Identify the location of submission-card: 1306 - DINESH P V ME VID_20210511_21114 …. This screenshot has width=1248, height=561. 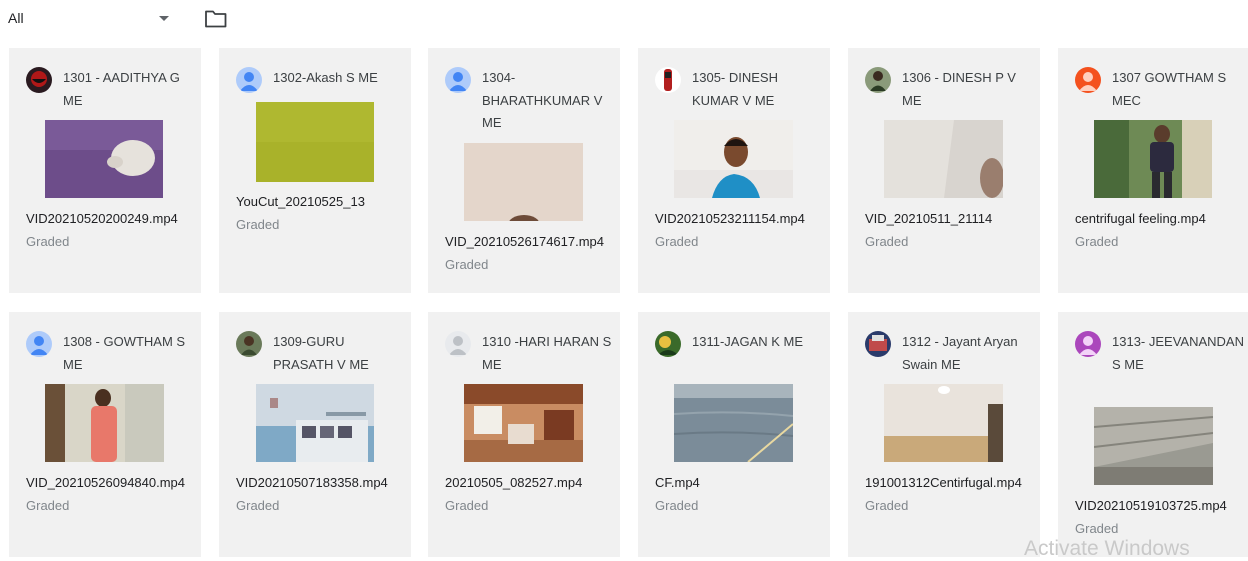
(944, 170).